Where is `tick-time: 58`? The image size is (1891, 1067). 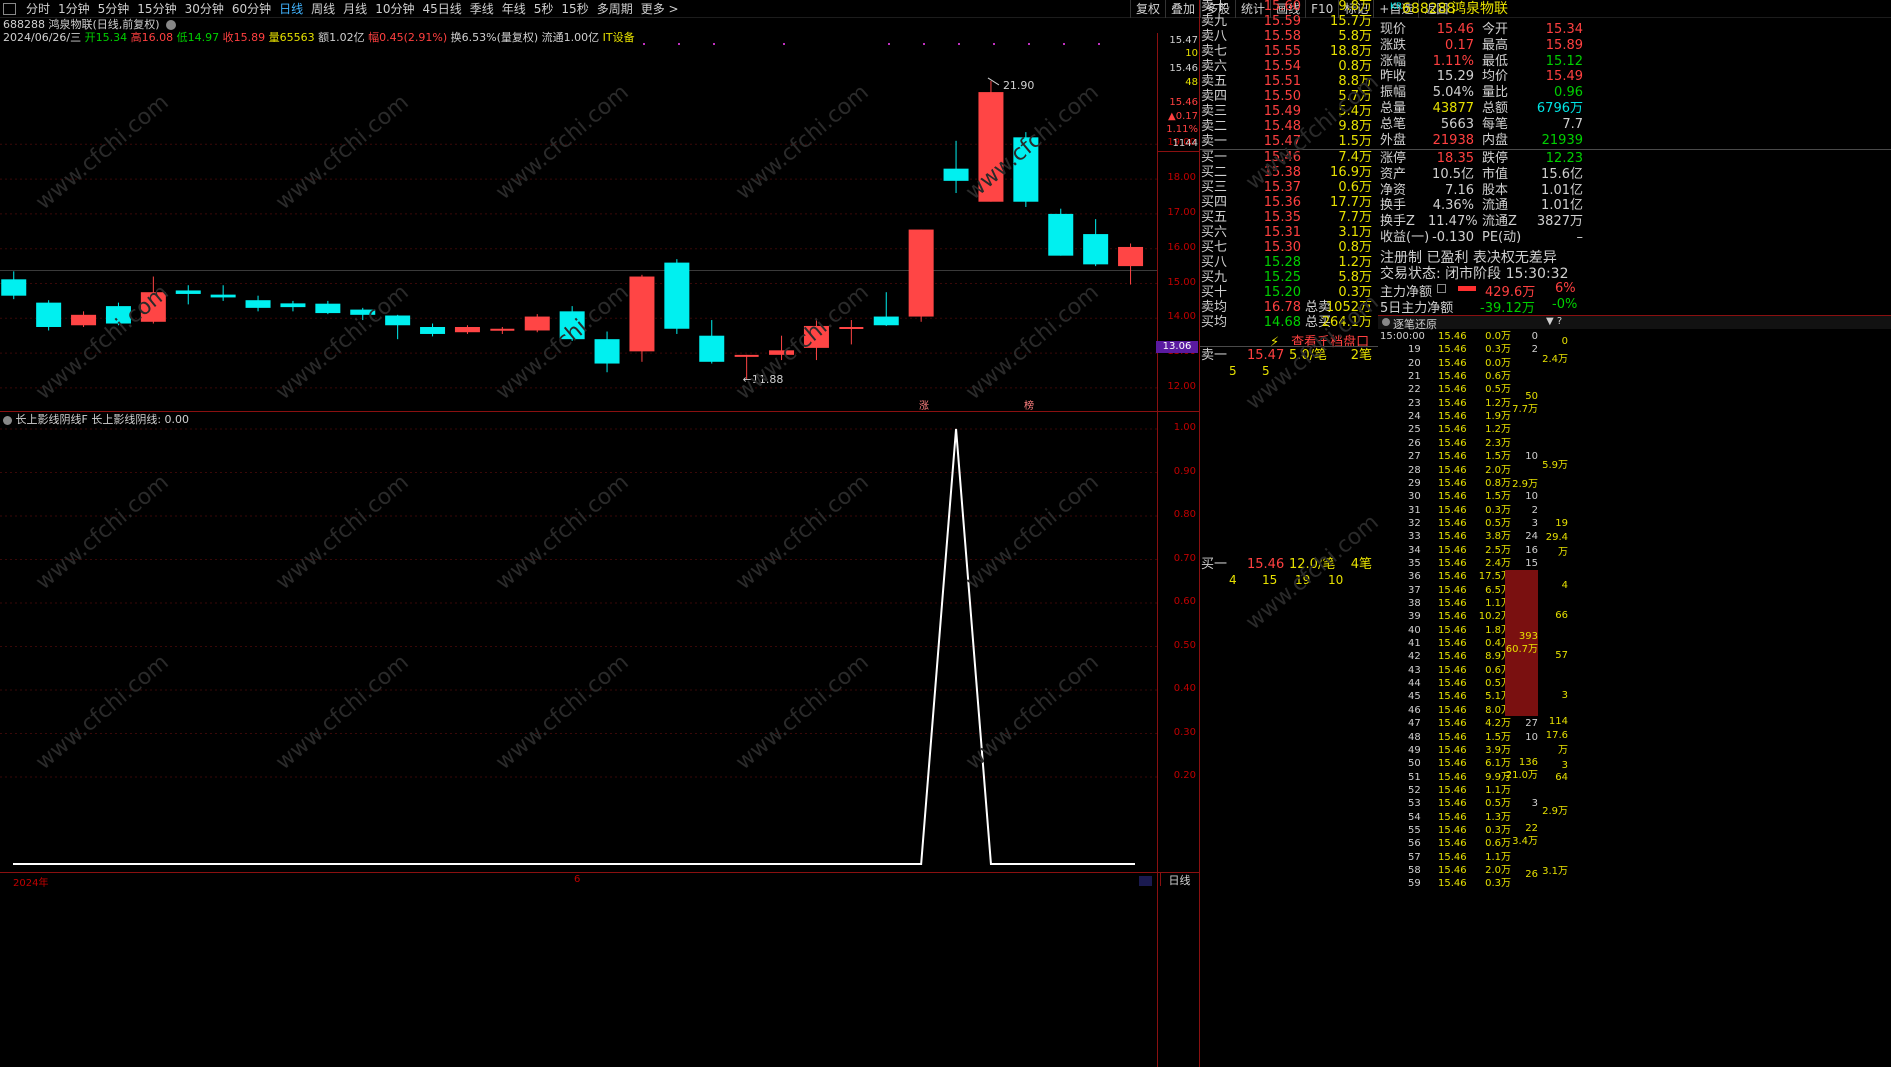
tick-time: 58 is located at coordinates (1414, 870).